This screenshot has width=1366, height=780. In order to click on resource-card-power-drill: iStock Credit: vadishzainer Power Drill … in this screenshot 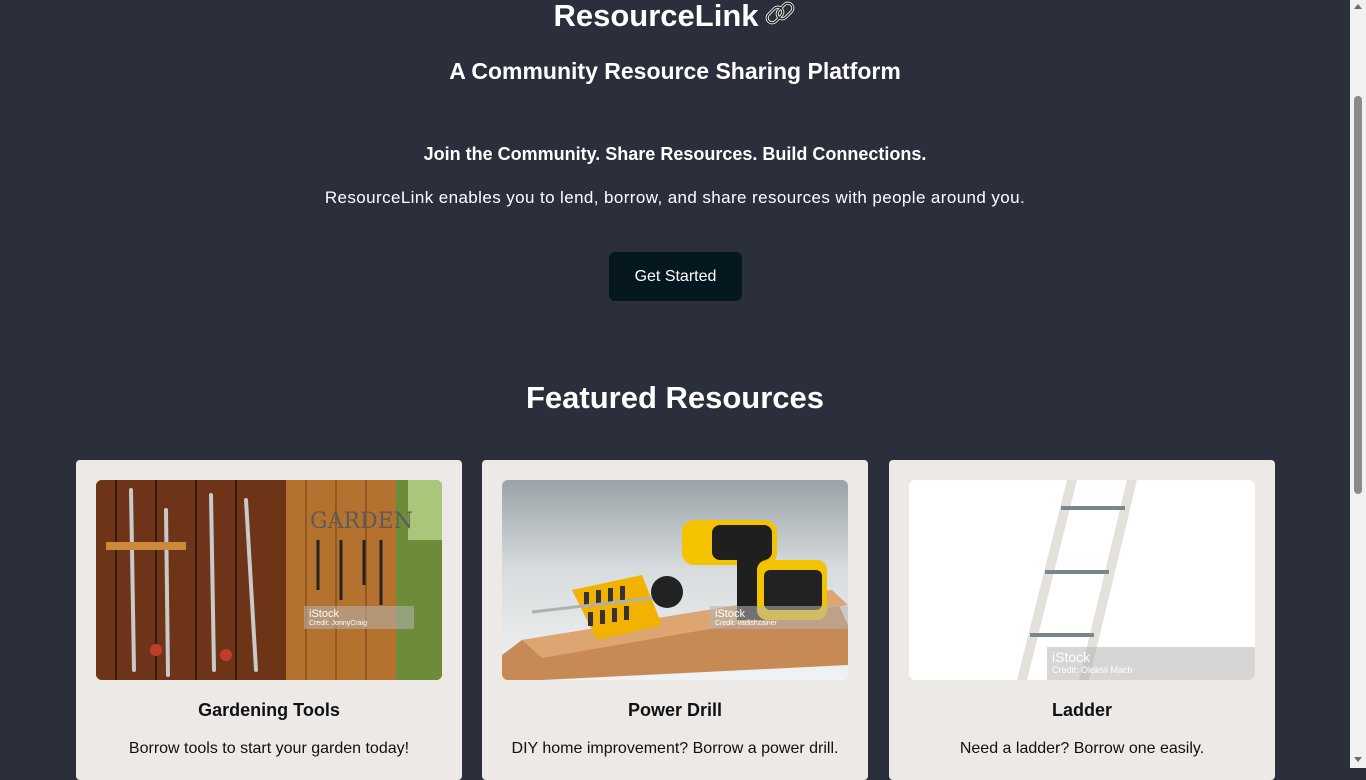, I will do `click(675, 620)`.